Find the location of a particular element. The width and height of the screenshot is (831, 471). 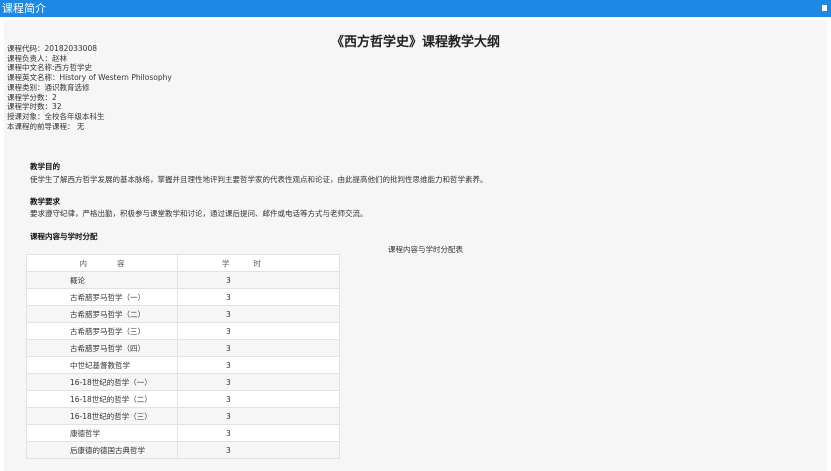

column-header-content: 内容 is located at coordinates (117, 263).